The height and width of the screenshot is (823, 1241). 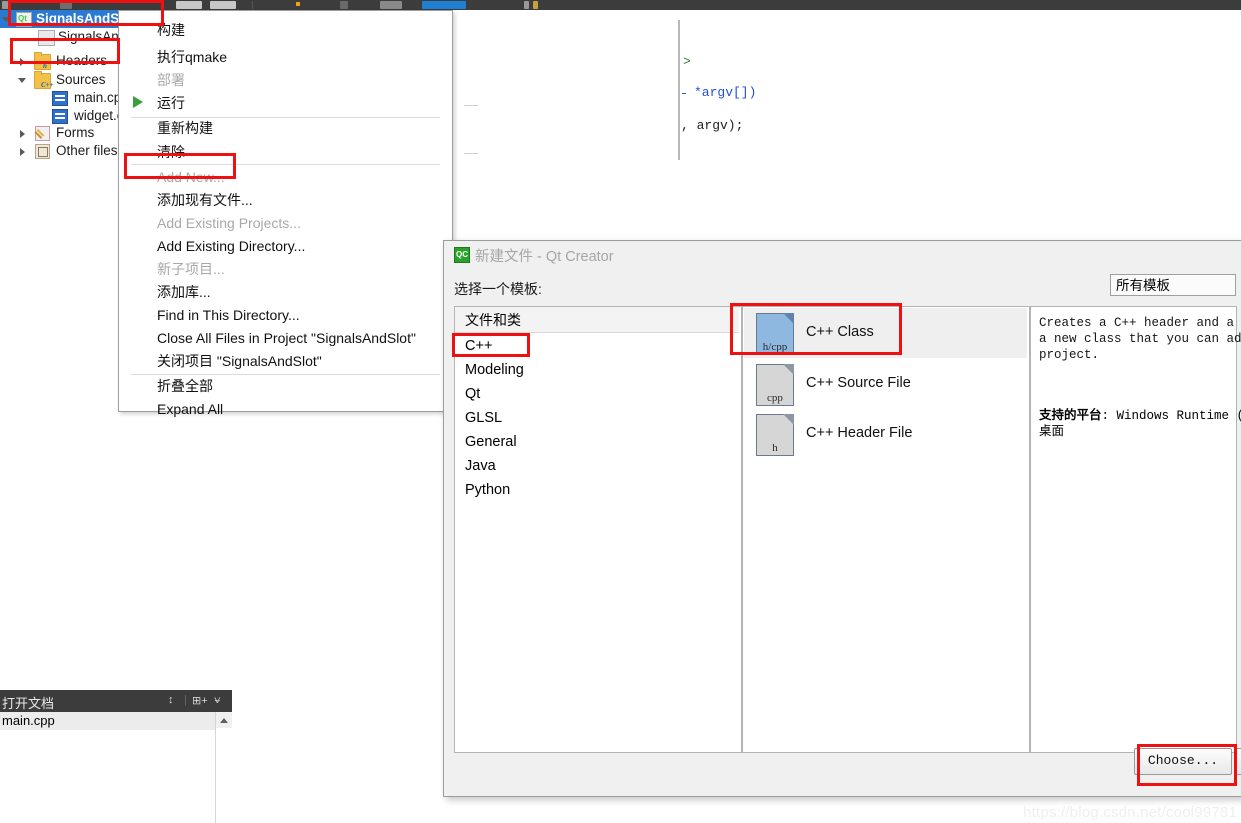 What do you see at coordinates (42, 61) in the screenshot?
I see `folder-h-icon: h` at bounding box center [42, 61].